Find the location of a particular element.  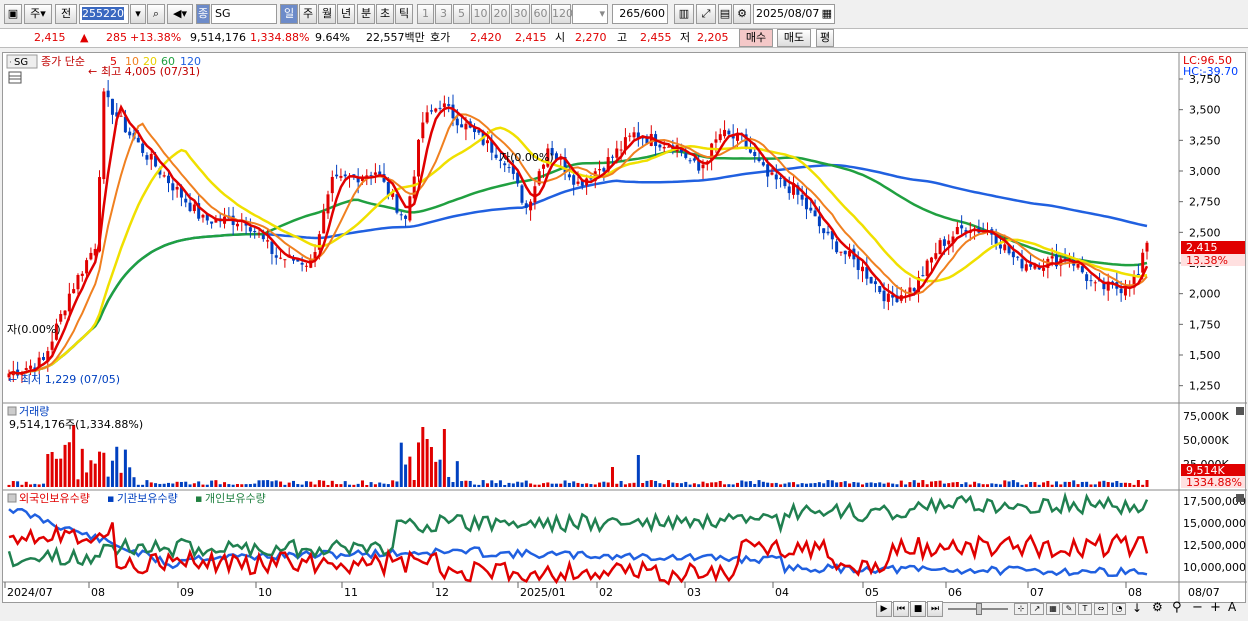

line-tool-icon: ↗ is located at coordinates (1037, 609).